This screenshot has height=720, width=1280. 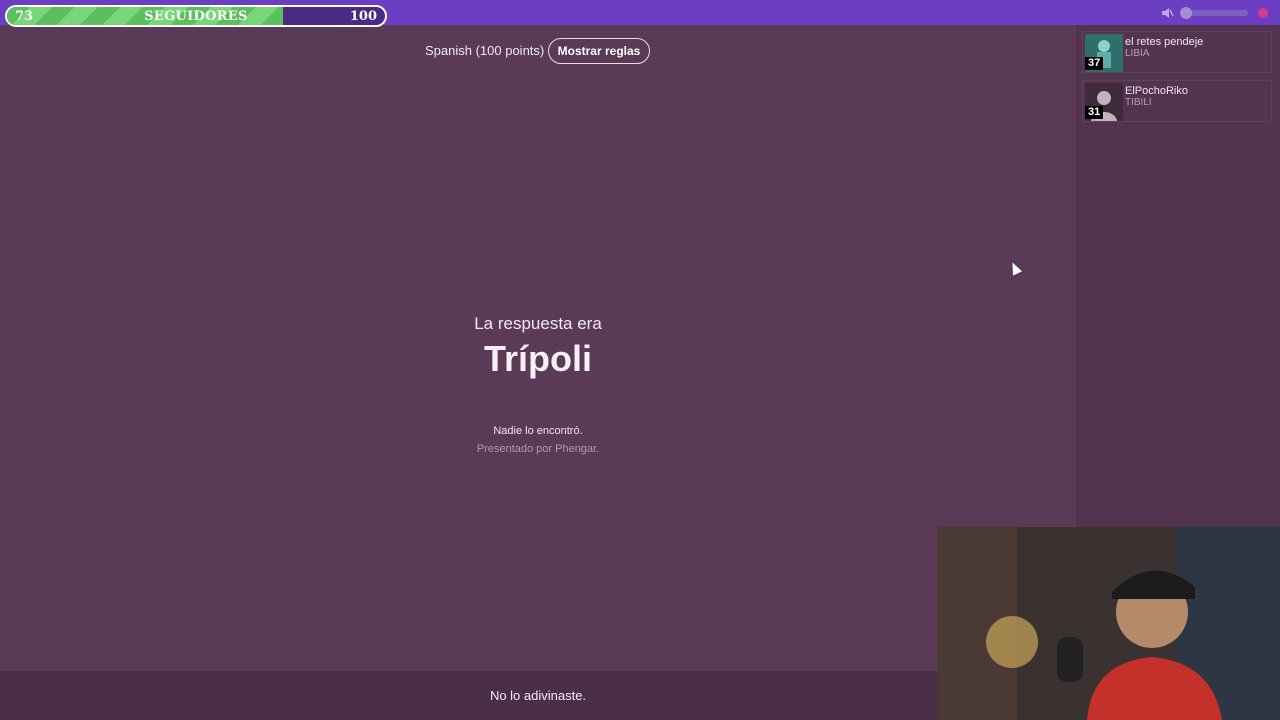 I want to click on mute-icon, so click(x=1167, y=13).